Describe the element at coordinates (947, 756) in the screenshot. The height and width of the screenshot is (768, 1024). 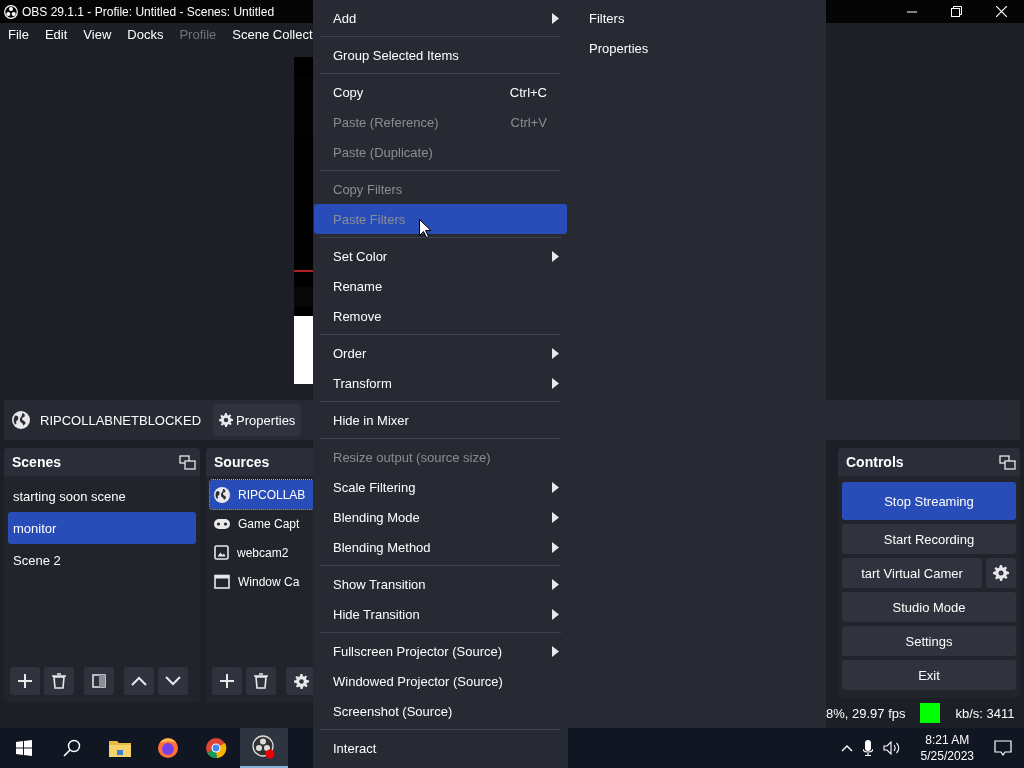
I see `clock-date: 5/25/2023` at that location.